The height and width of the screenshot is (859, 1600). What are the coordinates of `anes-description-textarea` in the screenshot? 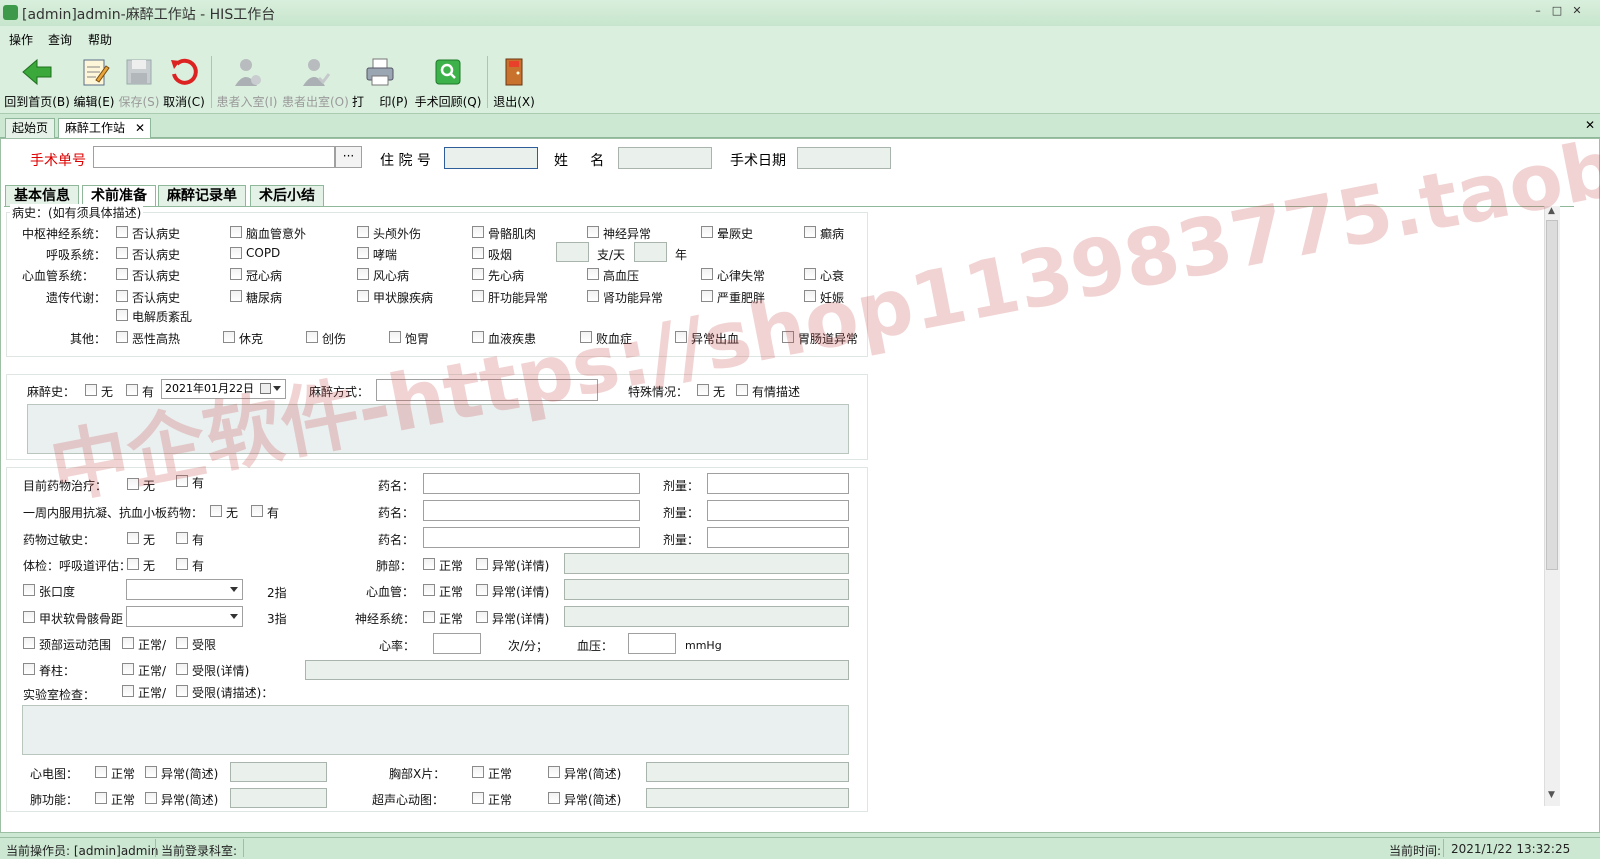 It's located at (438, 429).